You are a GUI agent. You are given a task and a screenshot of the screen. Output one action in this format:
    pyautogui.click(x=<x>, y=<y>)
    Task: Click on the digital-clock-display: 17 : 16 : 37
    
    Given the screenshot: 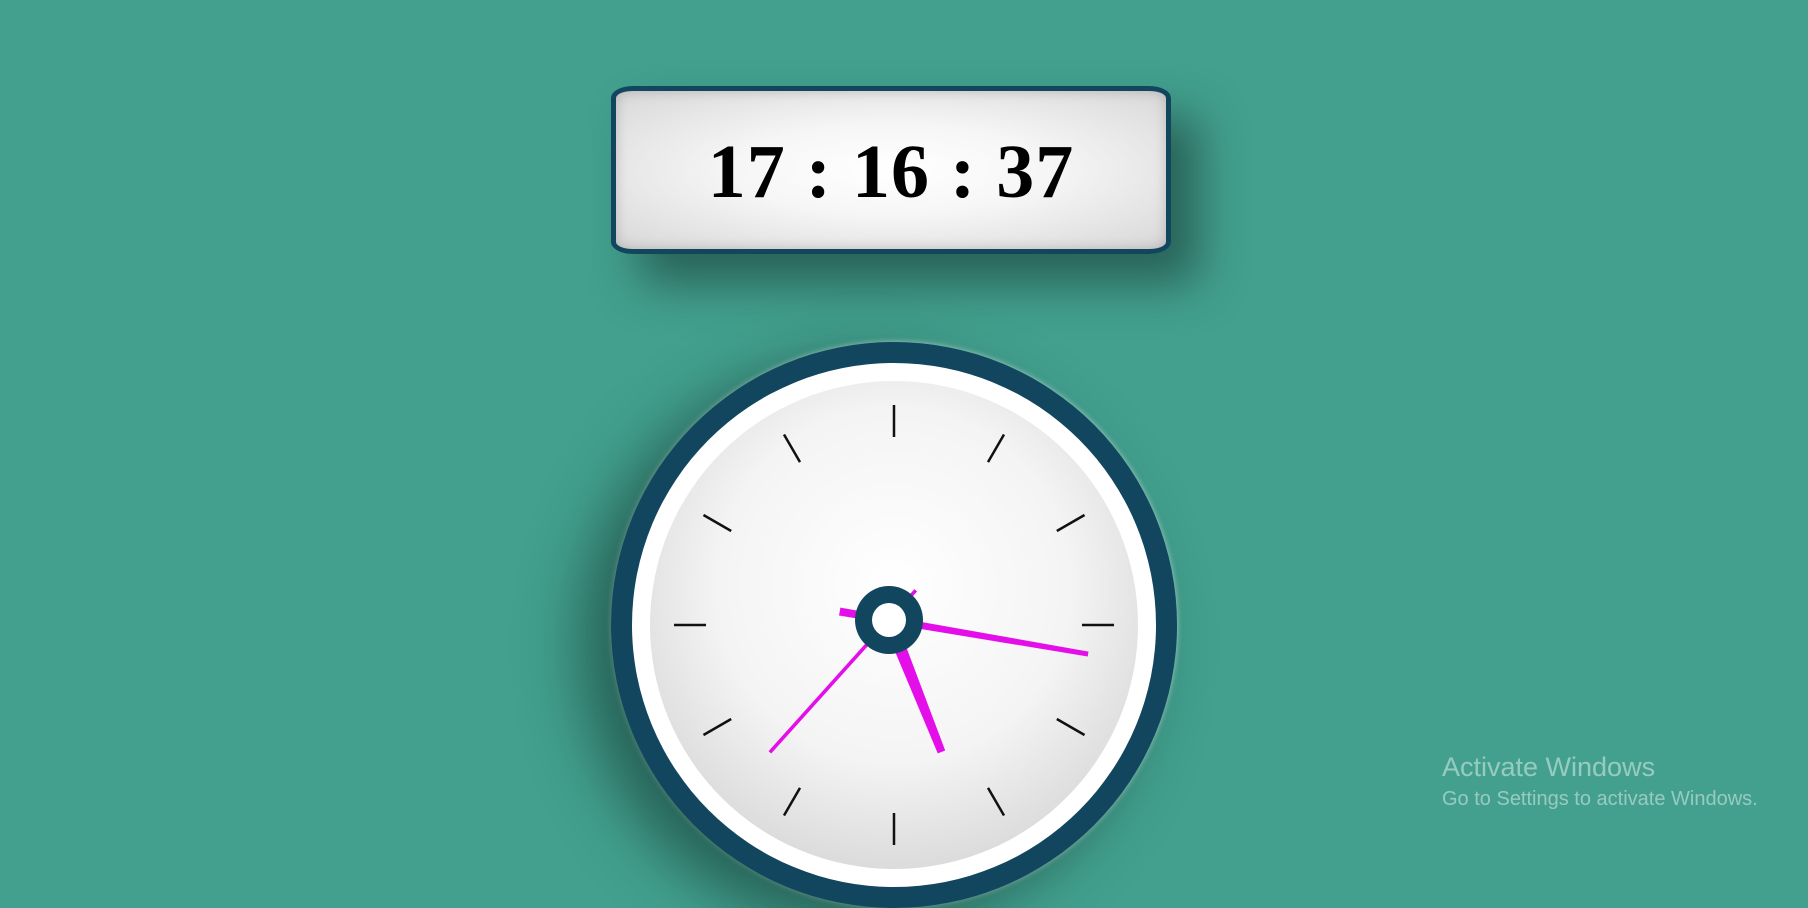 What is the action you would take?
    pyautogui.click(x=891, y=170)
    